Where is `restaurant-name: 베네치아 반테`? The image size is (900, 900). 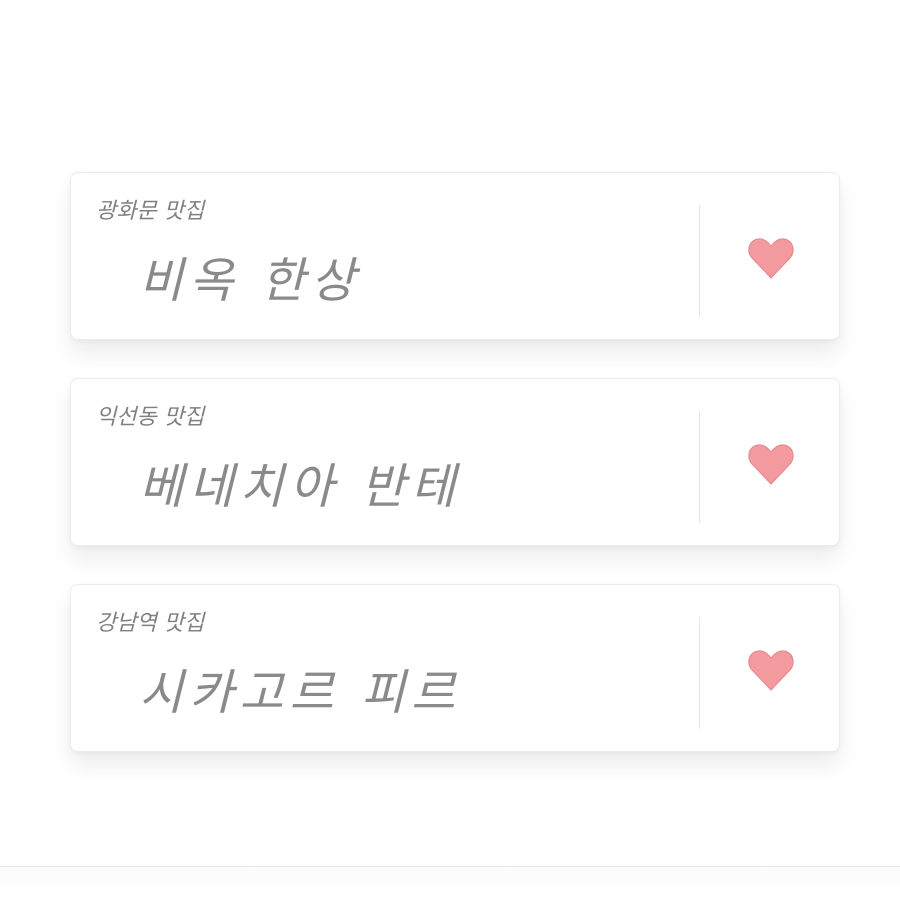 restaurant-name: 베네치아 반테 is located at coordinates (300, 487).